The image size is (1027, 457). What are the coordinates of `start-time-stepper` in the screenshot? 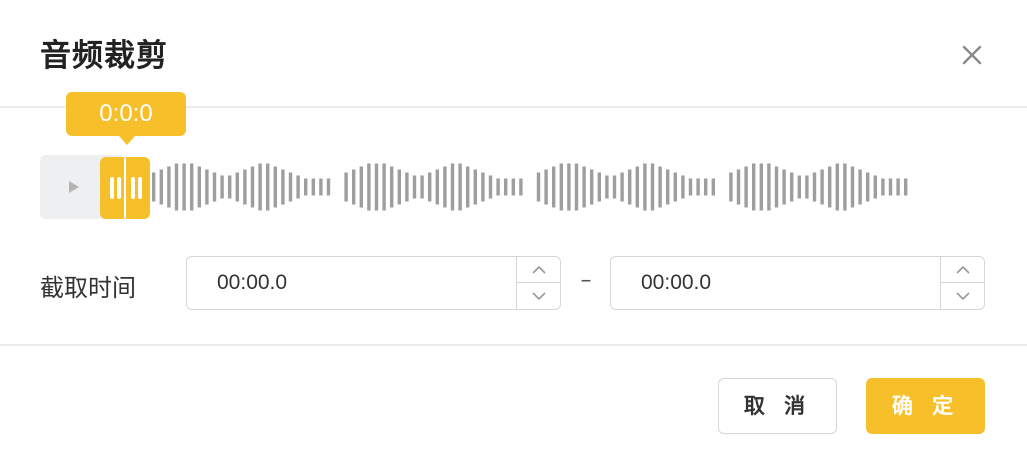 It's located at (373, 283).